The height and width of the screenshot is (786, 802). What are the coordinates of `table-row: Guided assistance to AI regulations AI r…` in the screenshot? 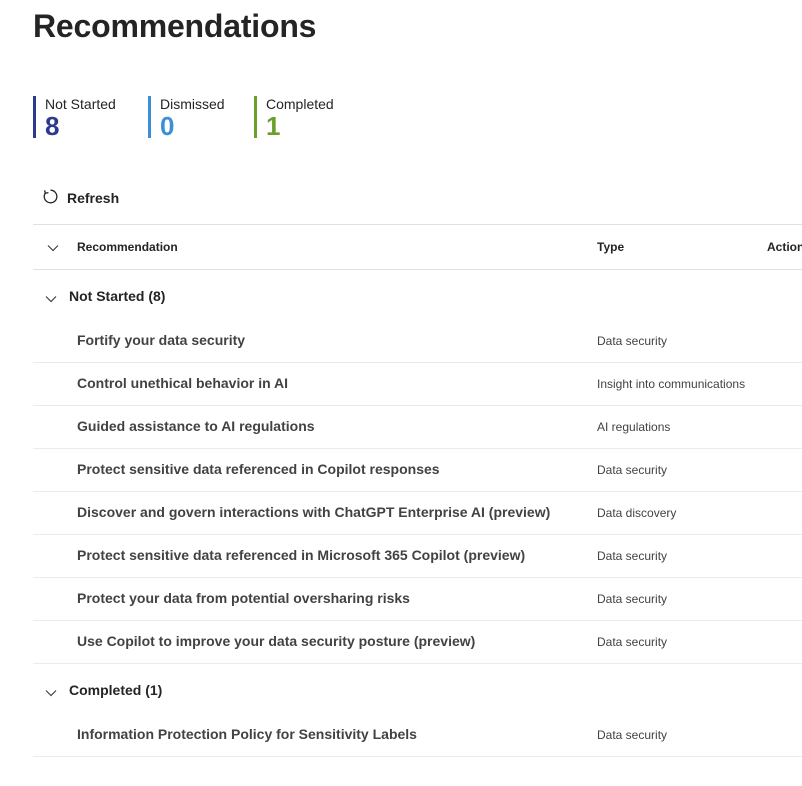 It's located at (417, 427).